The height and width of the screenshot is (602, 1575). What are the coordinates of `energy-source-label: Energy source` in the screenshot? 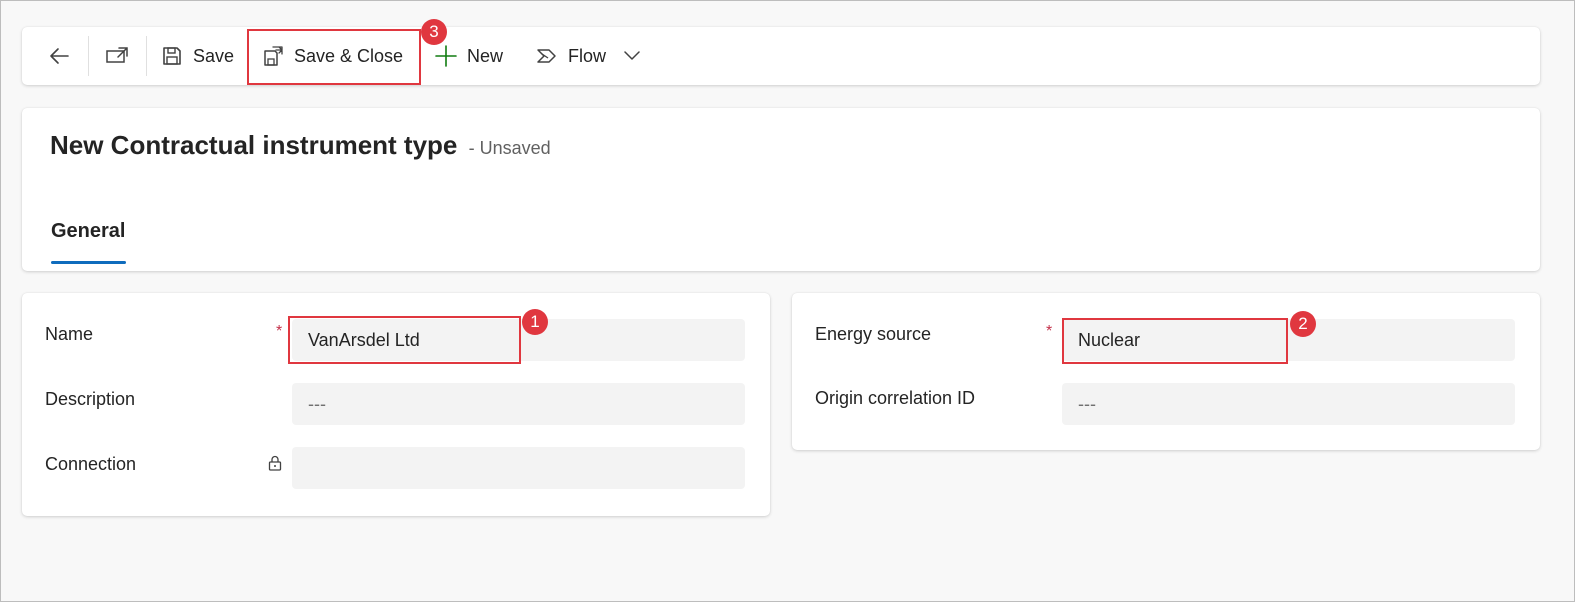 It's located at (873, 334).